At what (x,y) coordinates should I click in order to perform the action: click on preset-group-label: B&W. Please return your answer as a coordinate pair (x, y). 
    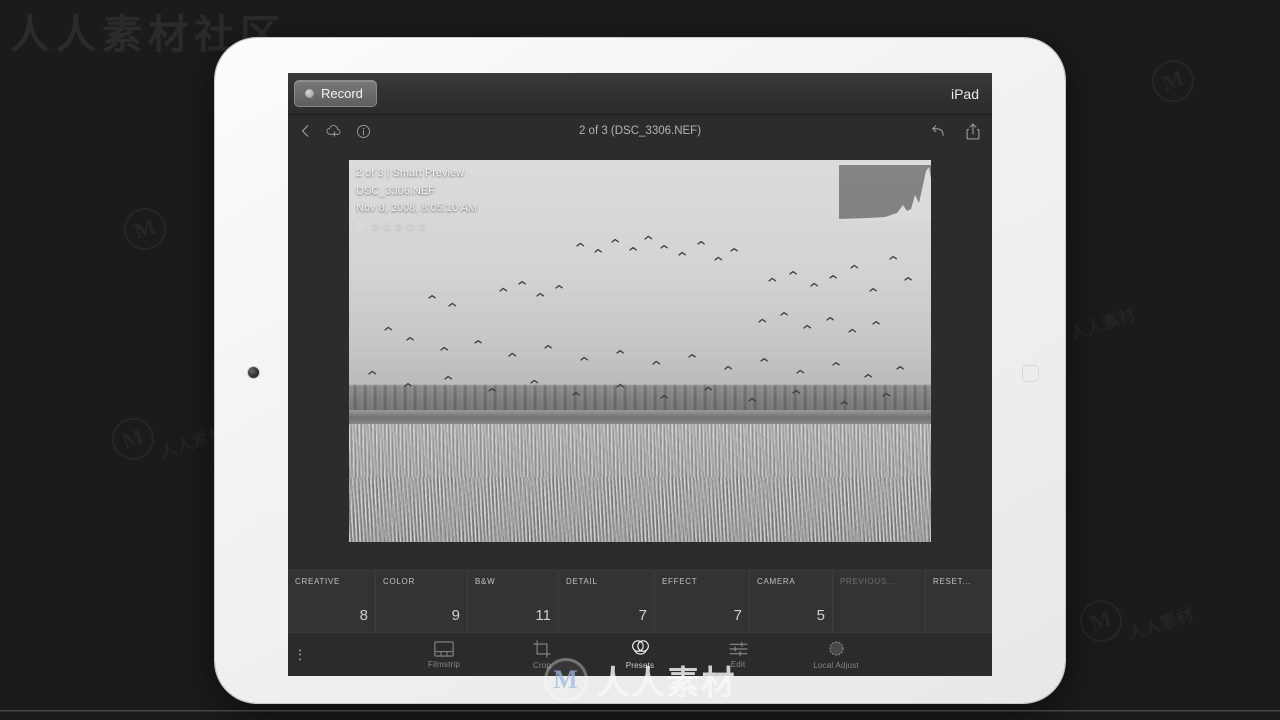
    Looking at the image, I should click on (485, 581).